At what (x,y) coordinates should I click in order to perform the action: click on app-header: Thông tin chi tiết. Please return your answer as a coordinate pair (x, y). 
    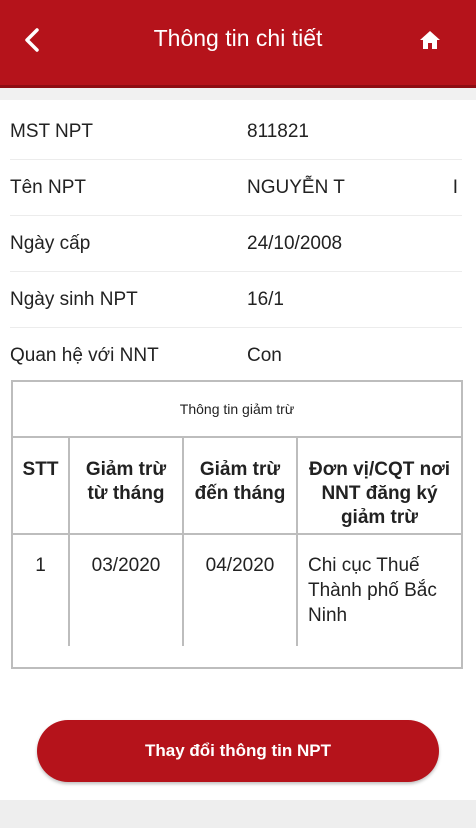
    Looking at the image, I should click on (238, 44).